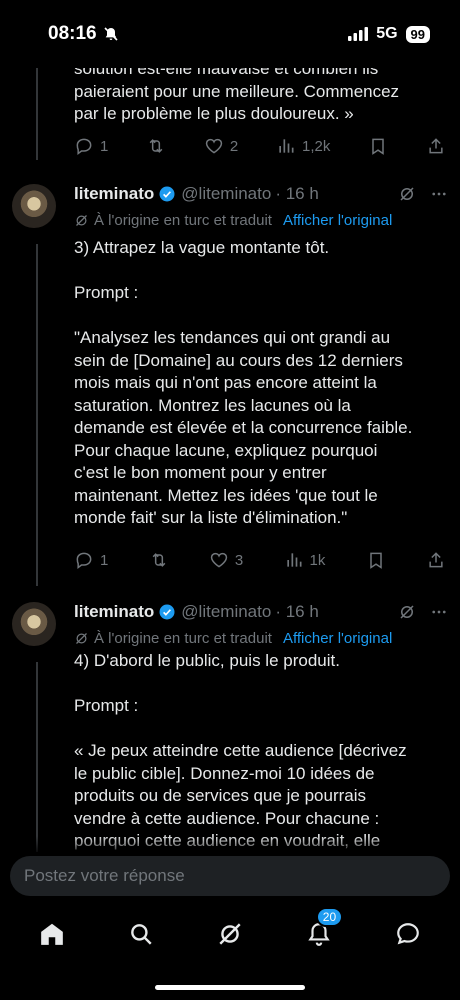  I want to click on network-label: 5G, so click(387, 33).